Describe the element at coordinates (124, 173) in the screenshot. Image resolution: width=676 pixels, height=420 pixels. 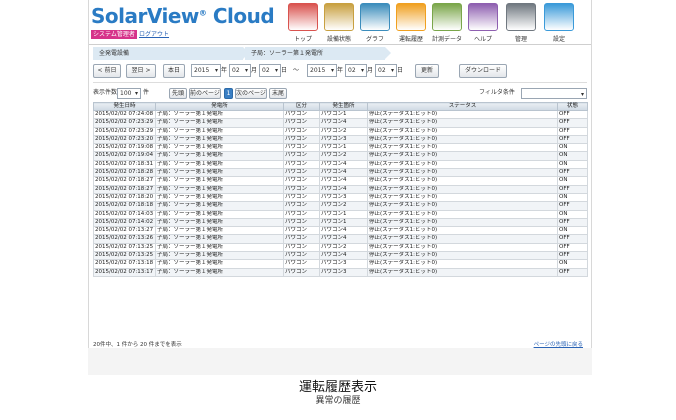
I see `table-cell: 2015/02/02 07:18:28` at that location.